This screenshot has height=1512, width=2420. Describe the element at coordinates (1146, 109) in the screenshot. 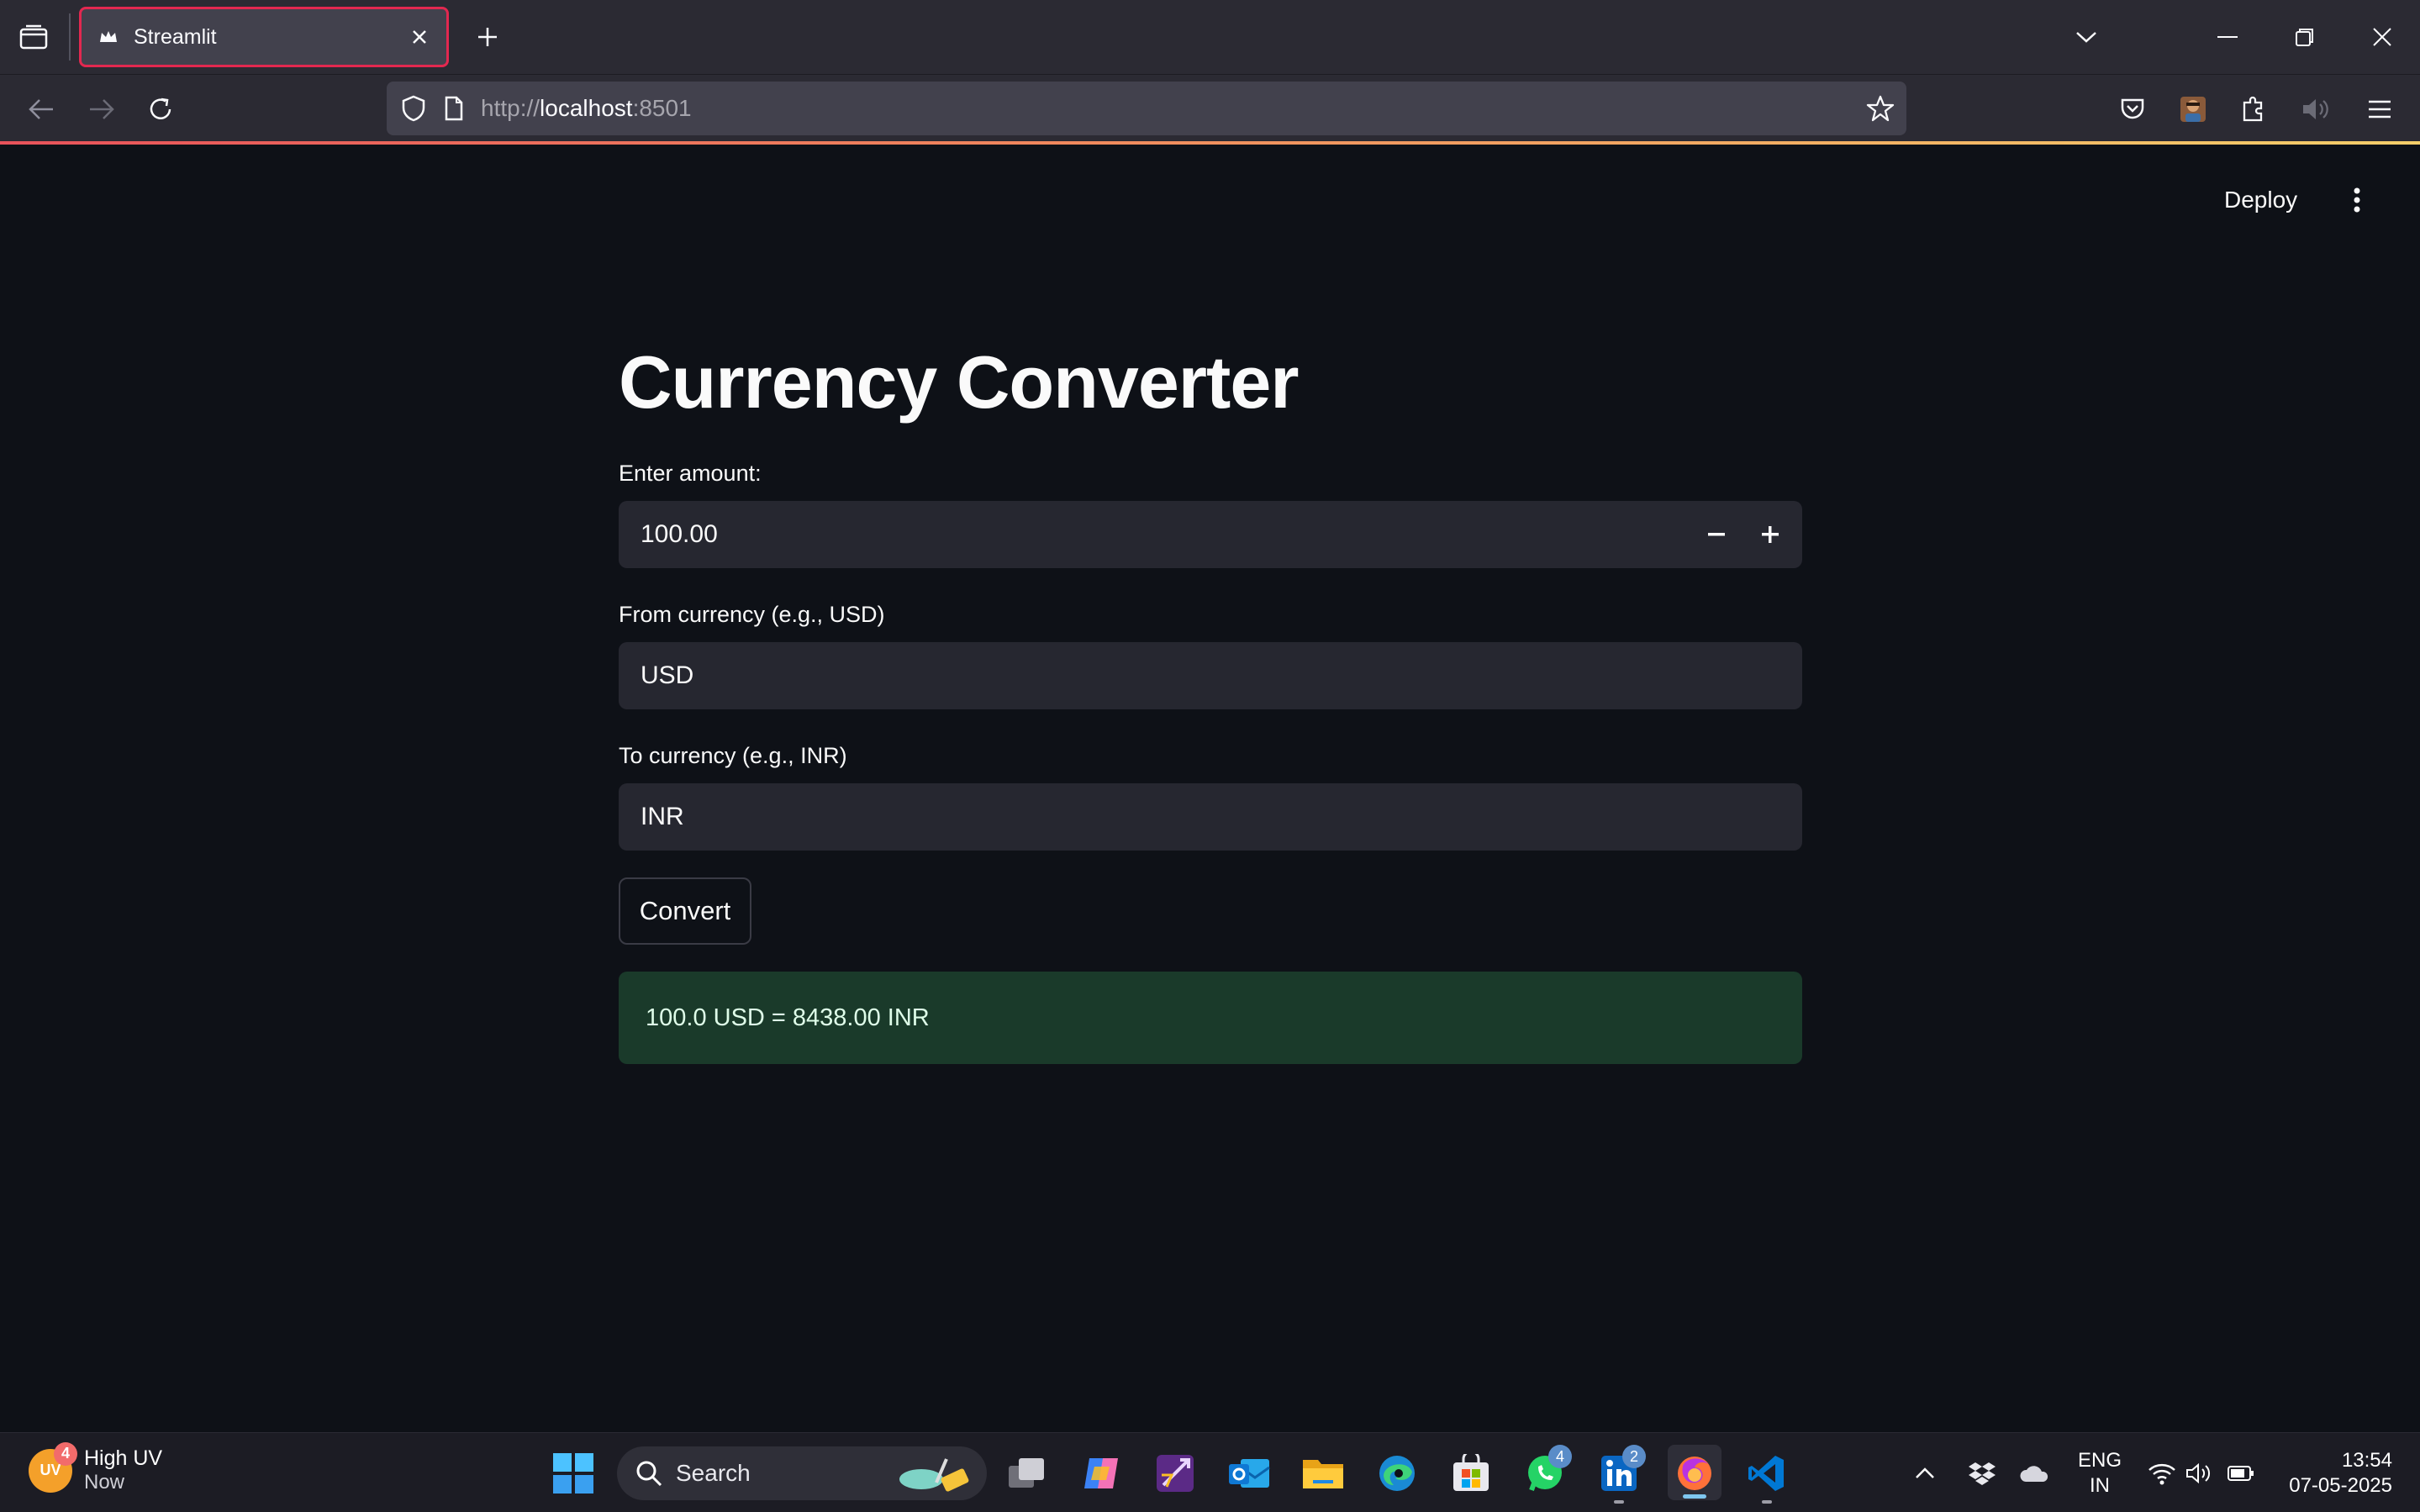

I see `address-bar: http://localhost:8501` at that location.